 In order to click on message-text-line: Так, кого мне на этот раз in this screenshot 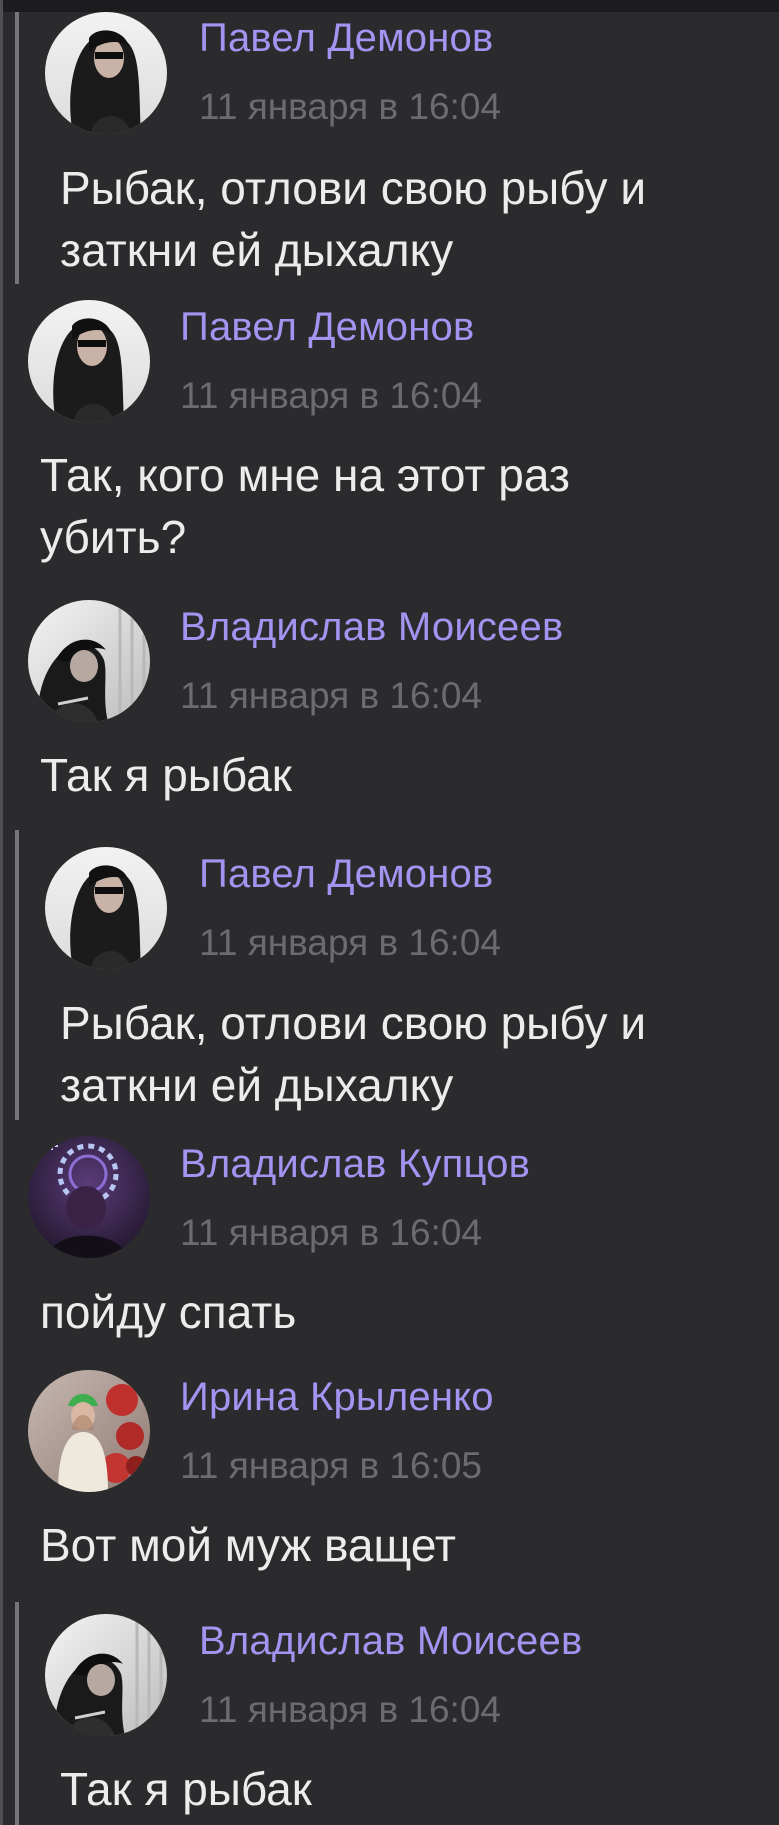, I will do `click(305, 475)`.